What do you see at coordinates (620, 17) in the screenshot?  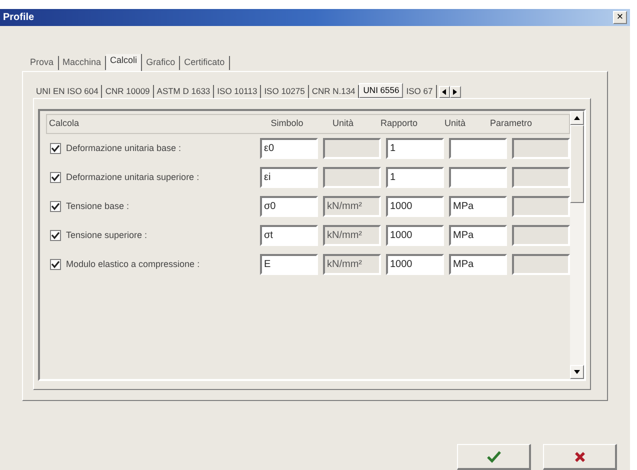 I see `close-button: ×` at bounding box center [620, 17].